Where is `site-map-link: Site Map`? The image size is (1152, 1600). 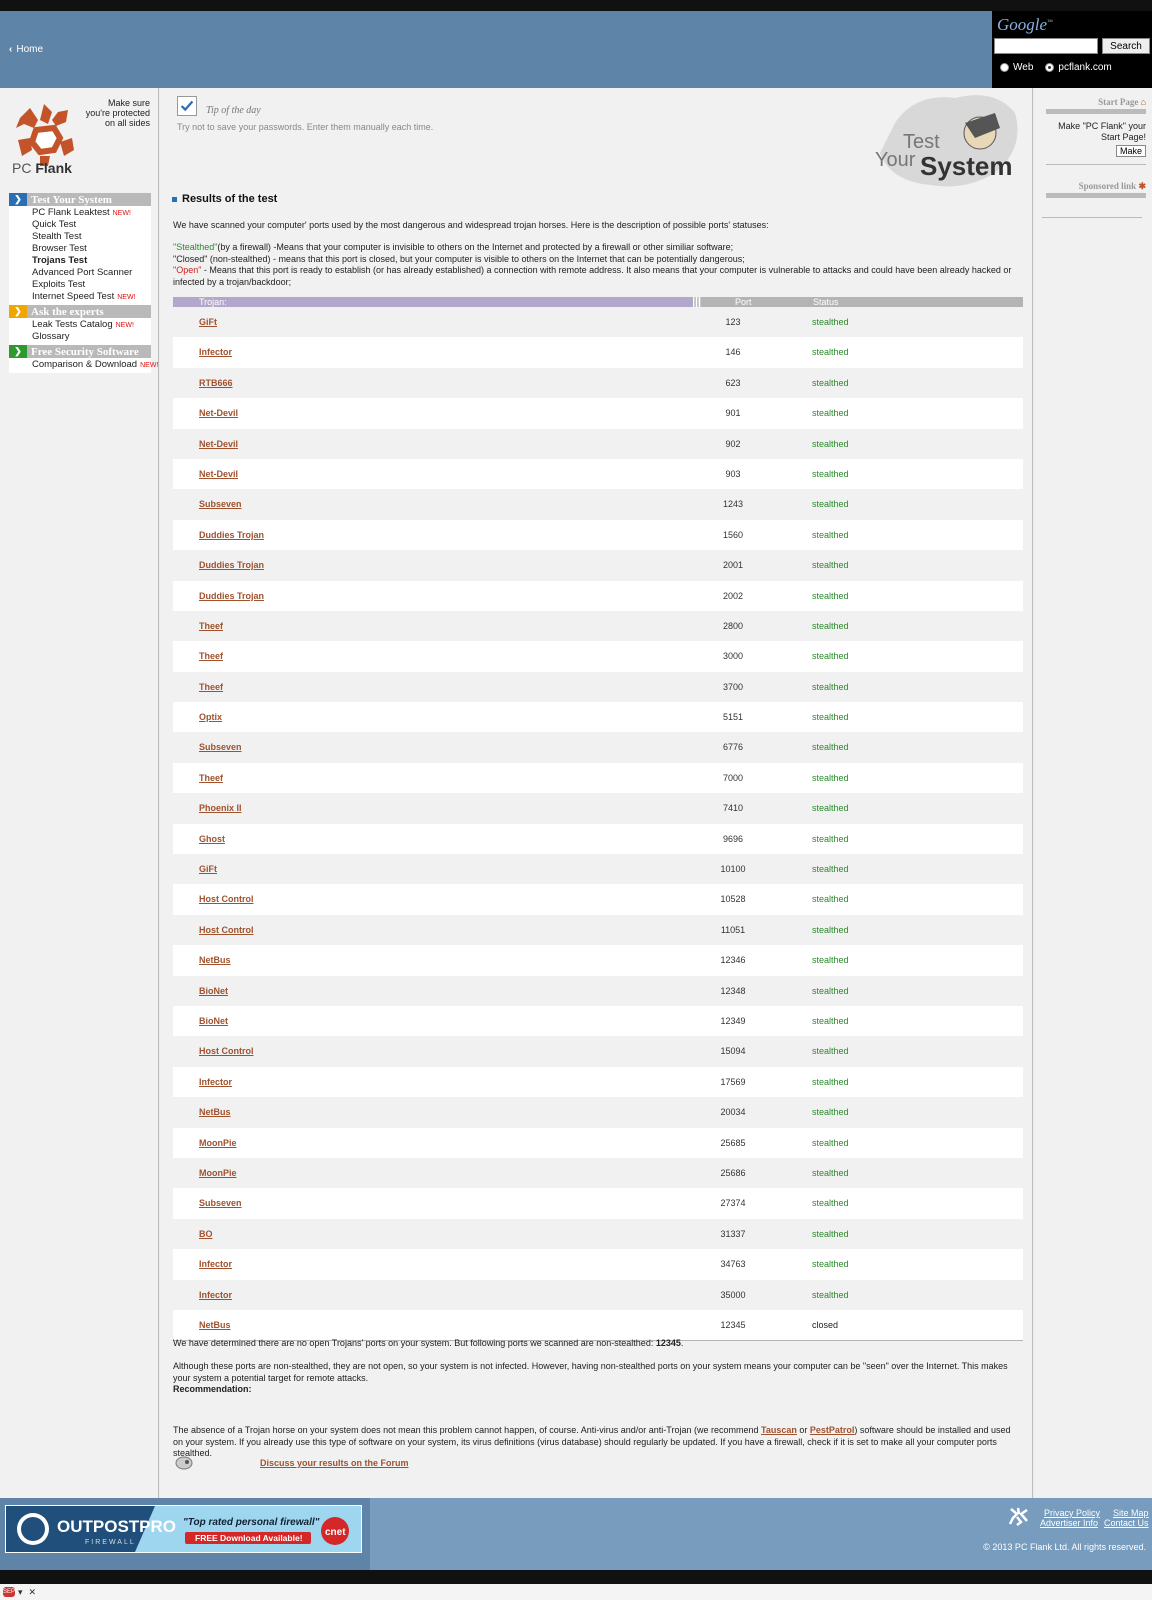
site-map-link: Site Map is located at coordinates (1131, 1513).